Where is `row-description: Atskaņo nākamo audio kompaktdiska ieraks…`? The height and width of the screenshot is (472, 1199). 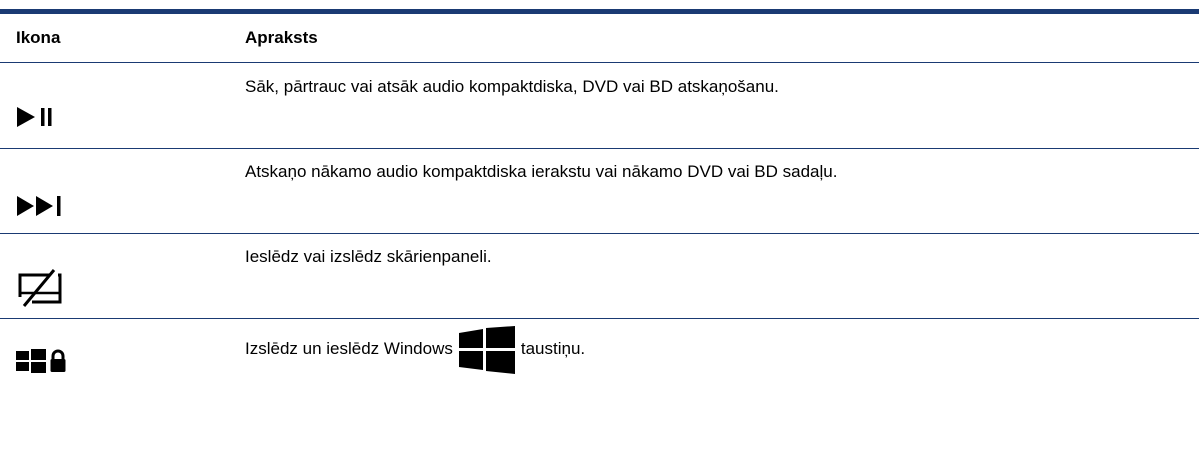
row-description: Atskaņo nākamo audio kompaktdiska ieraks… is located at coordinates (541, 171).